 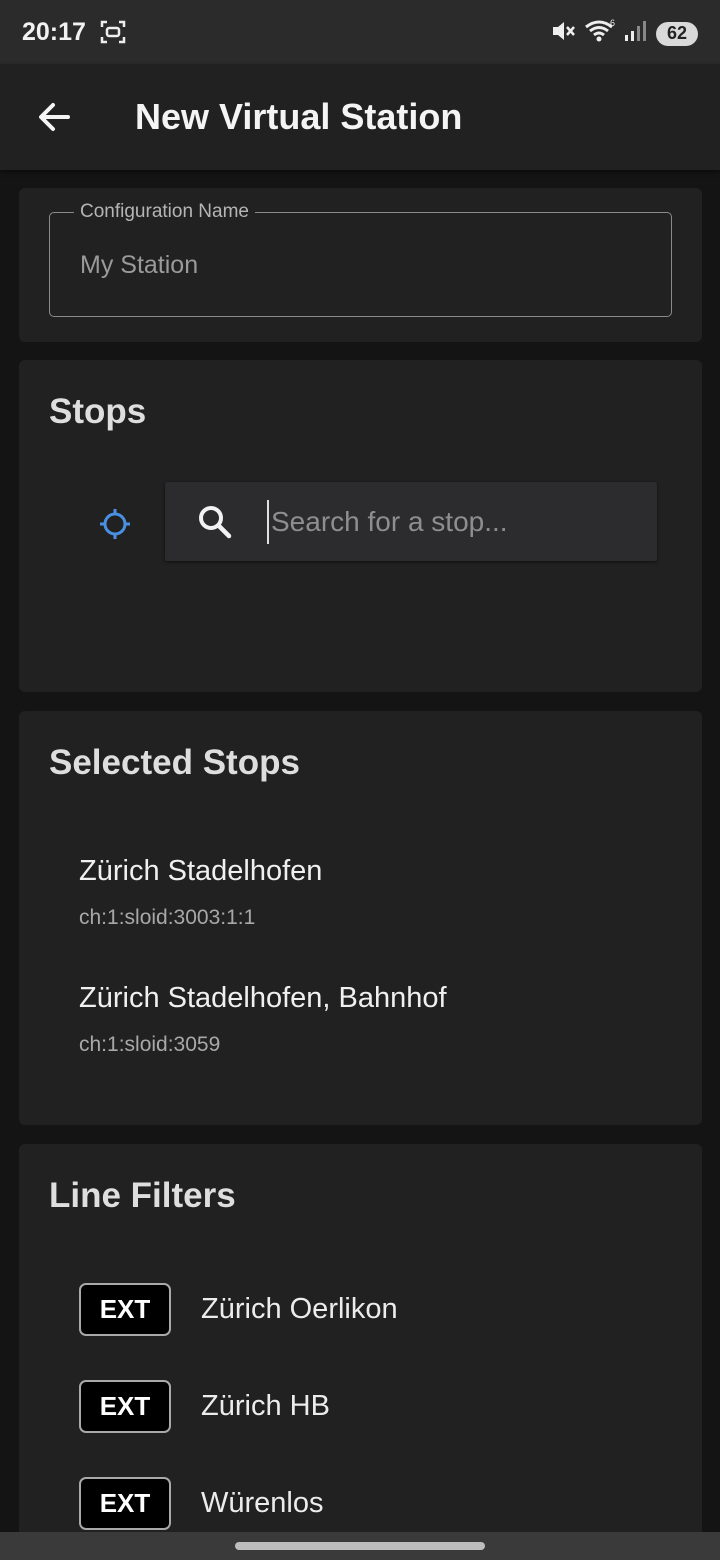 I want to click on line-filters-title: Line Filters, so click(x=142, y=1195).